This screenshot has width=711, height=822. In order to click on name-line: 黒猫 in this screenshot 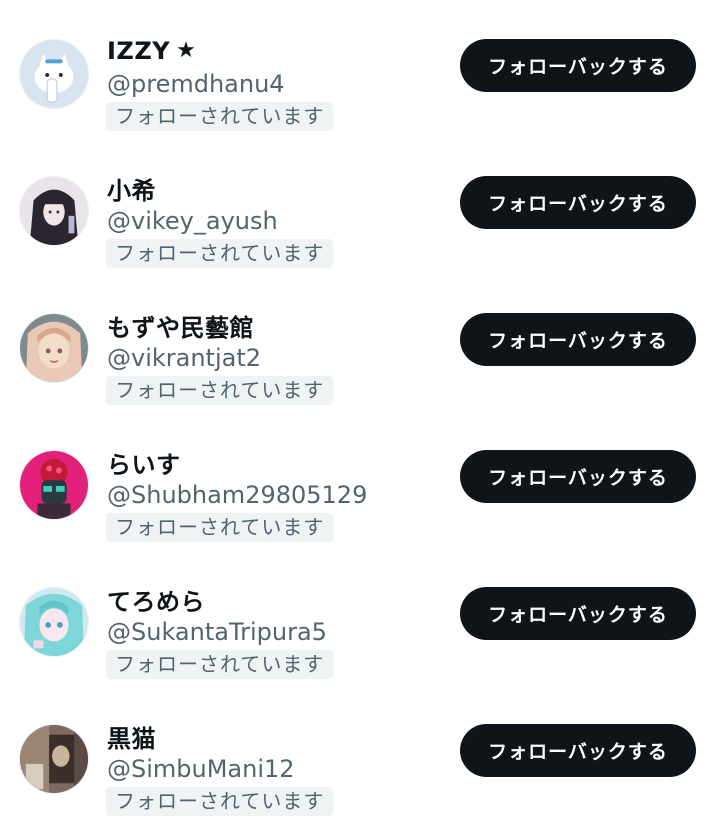, I will do `click(131, 736)`.